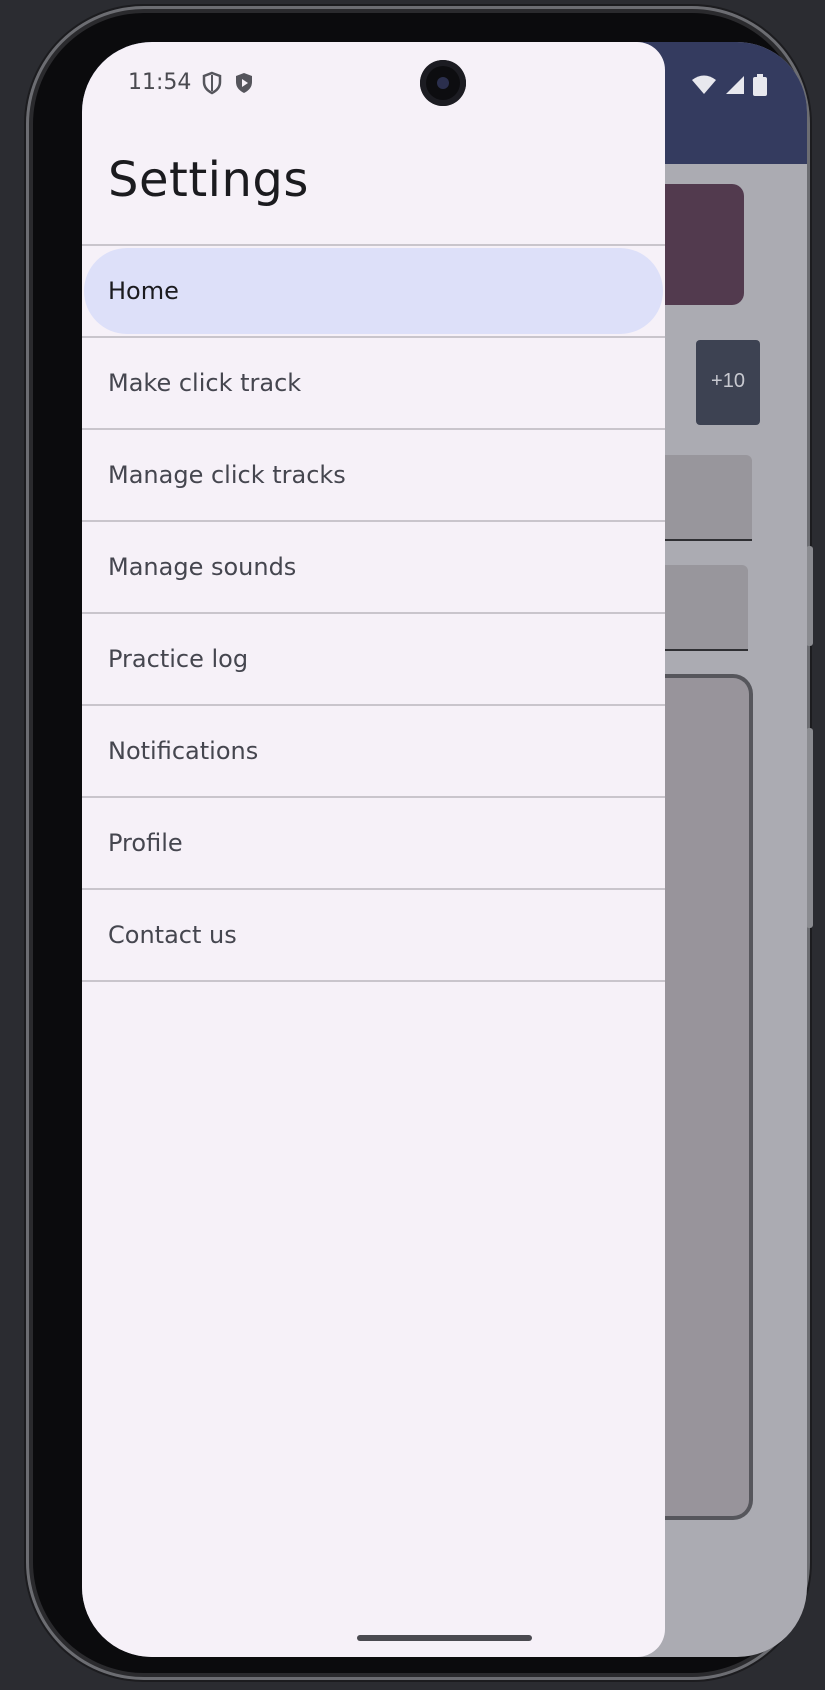 This screenshot has height=1690, width=825. Describe the element at coordinates (373, 935) in the screenshot. I see `menu-item-contact-us: Contact us` at that location.